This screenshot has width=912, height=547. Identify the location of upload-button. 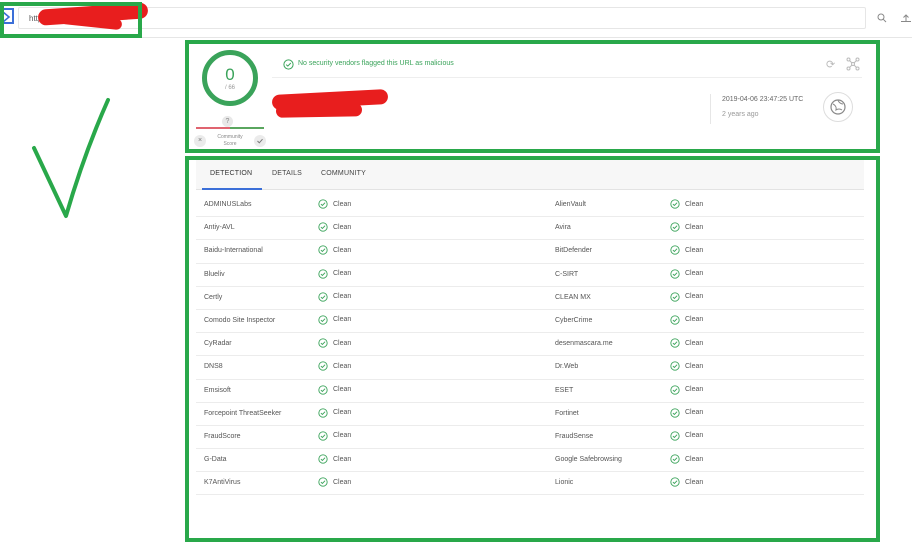
(906, 18).